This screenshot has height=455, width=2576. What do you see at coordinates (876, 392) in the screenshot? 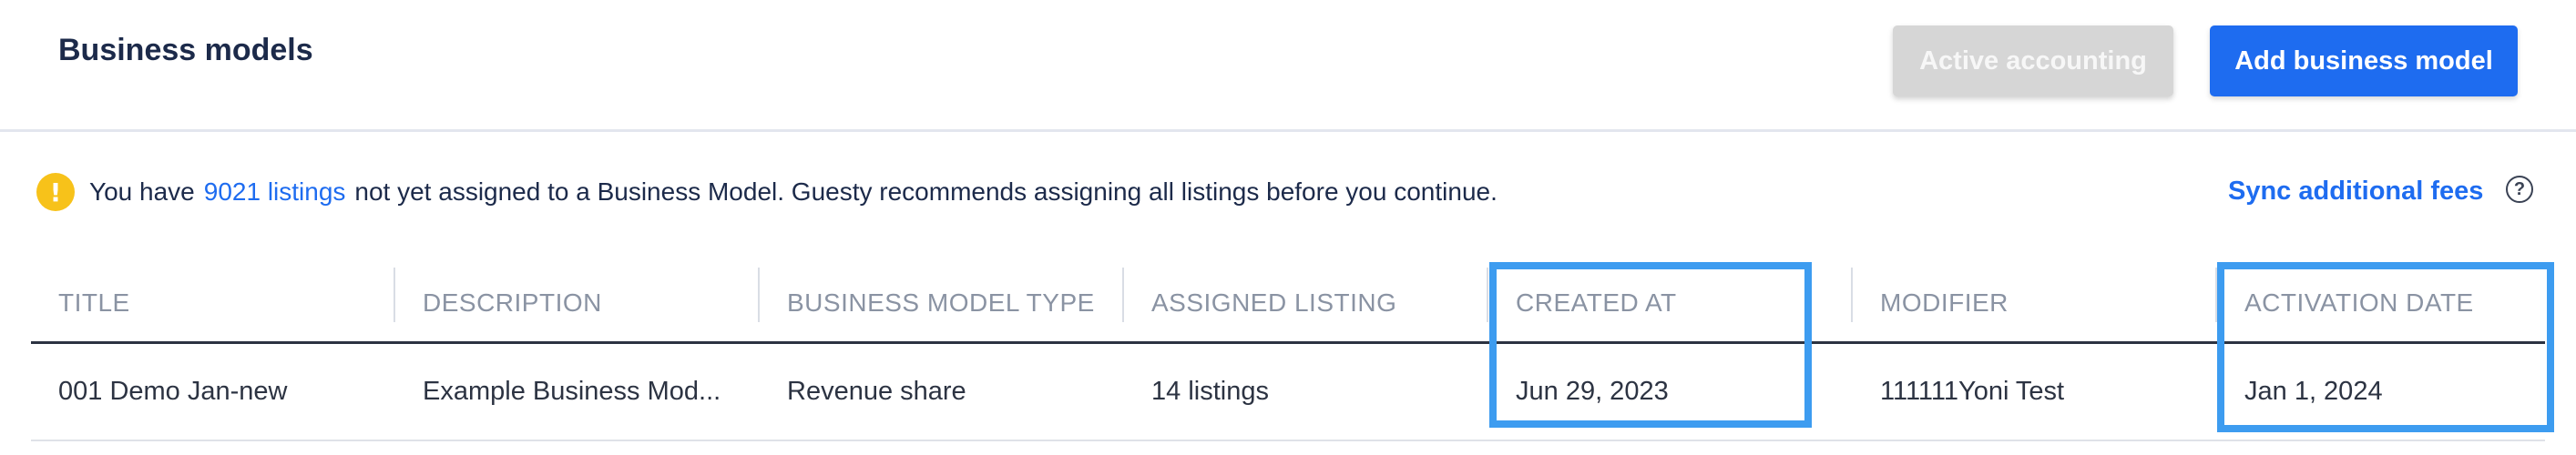
I see `cell-business-model-type: Revenue share` at bounding box center [876, 392].